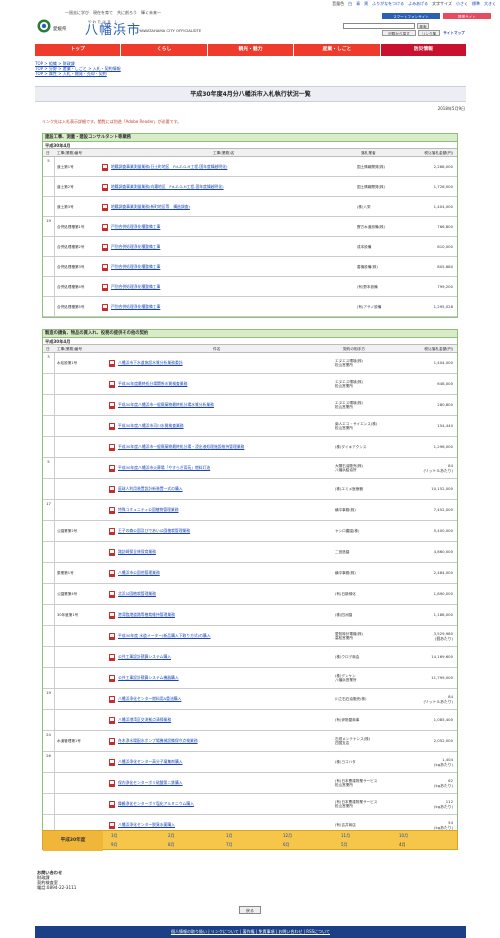 This screenshot has width=500, height=938. Describe the element at coordinates (137, 594) in the screenshot. I see `row-name-link: 北浜公園植栽管理業務` at that location.